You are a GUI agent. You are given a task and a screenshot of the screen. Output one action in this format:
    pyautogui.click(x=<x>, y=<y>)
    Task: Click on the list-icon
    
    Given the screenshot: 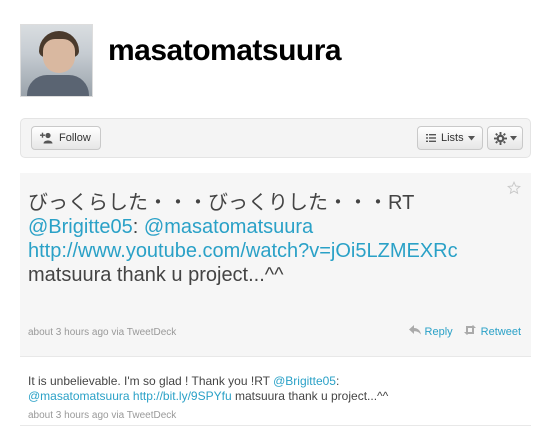 What is the action you would take?
    pyautogui.click(x=431, y=138)
    